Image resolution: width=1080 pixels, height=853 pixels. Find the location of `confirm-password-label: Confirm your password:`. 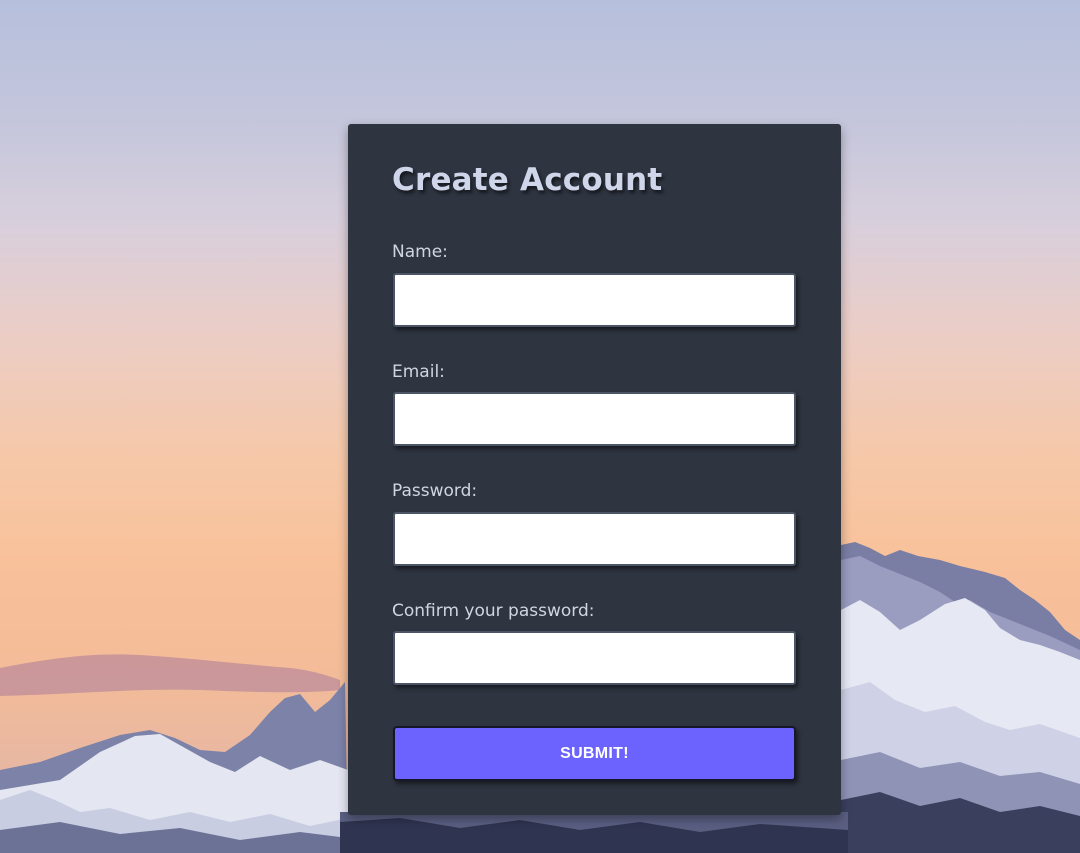

confirm-password-label: Confirm your password: is located at coordinates (493, 611).